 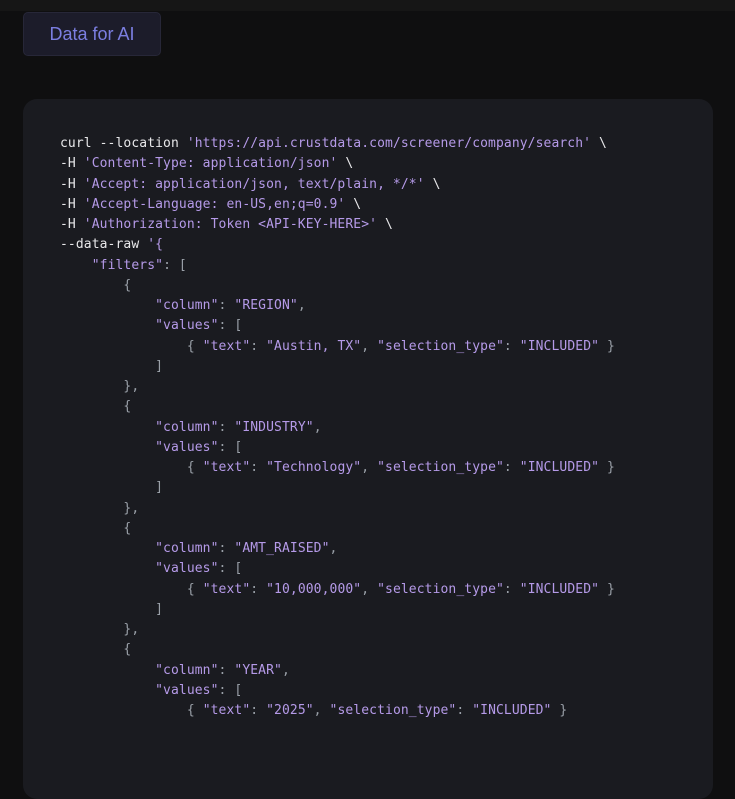 What do you see at coordinates (266, 305) in the screenshot?
I see `code-string-token: "REGION"` at bounding box center [266, 305].